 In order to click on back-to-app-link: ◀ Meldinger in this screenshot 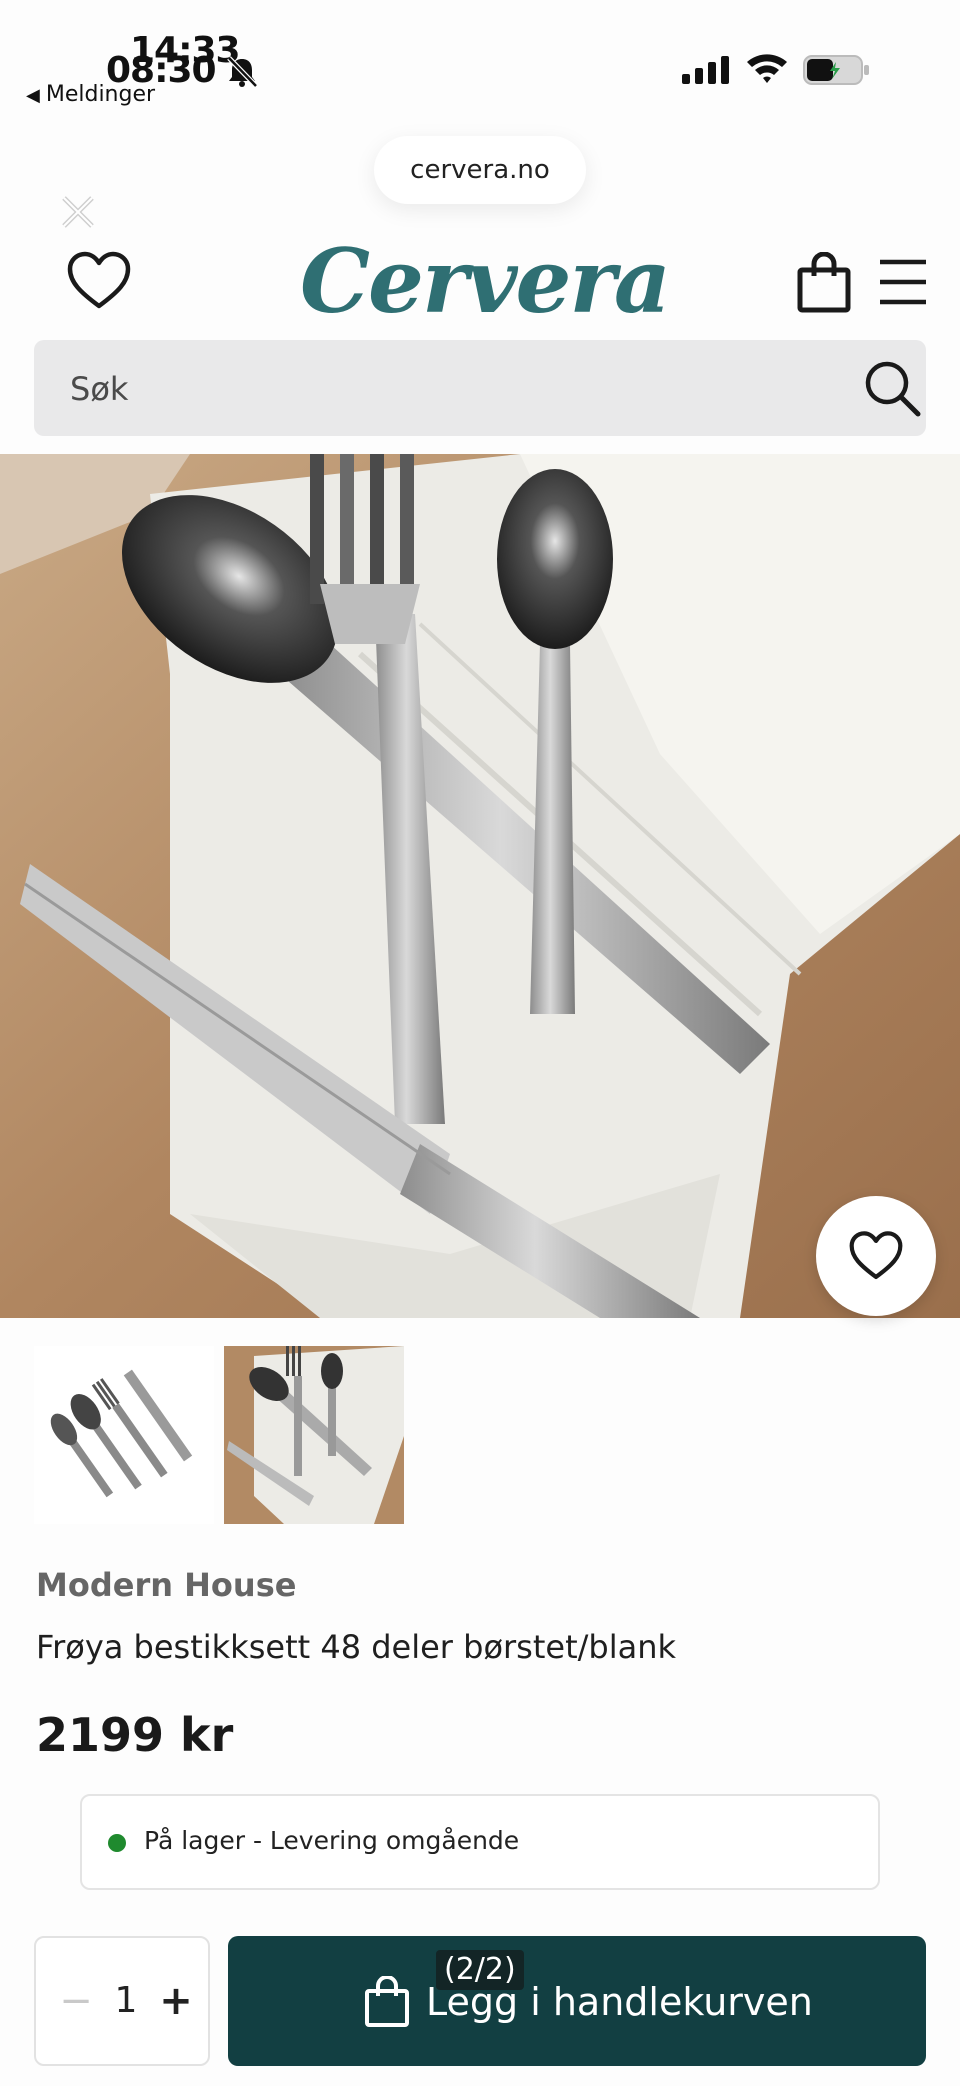, I will do `click(90, 94)`.